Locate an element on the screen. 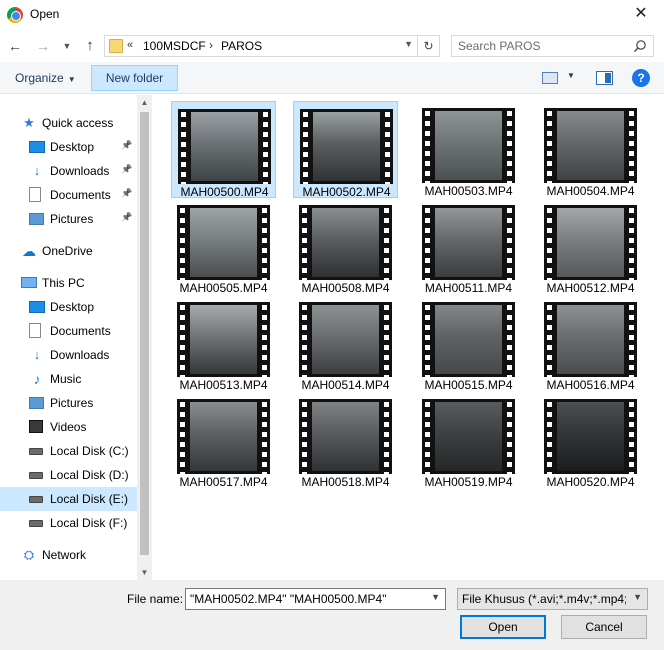 This screenshot has width=664, height=650. file-name-label: MAH00517.MP4 is located at coordinates (223, 482).